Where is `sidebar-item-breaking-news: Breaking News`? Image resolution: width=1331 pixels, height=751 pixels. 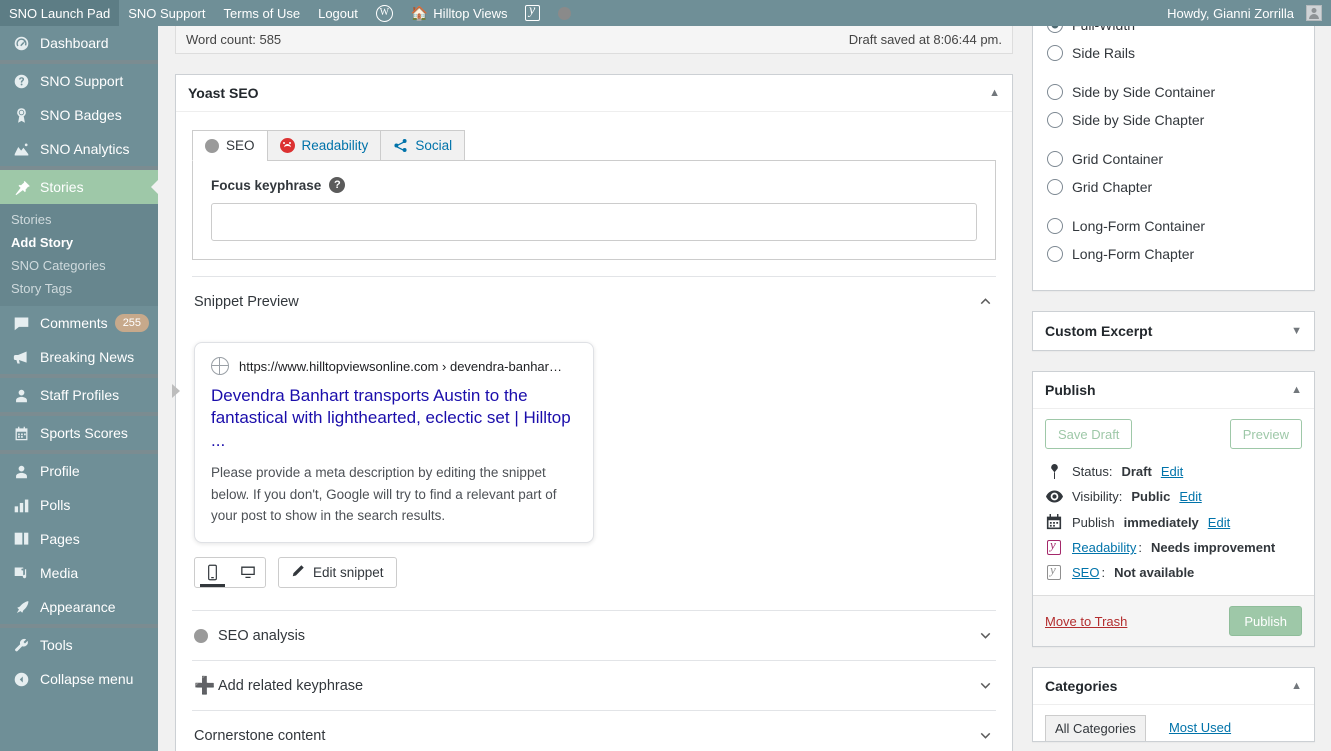 sidebar-item-breaking-news: Breaking News is located at coordinates (79, 357).